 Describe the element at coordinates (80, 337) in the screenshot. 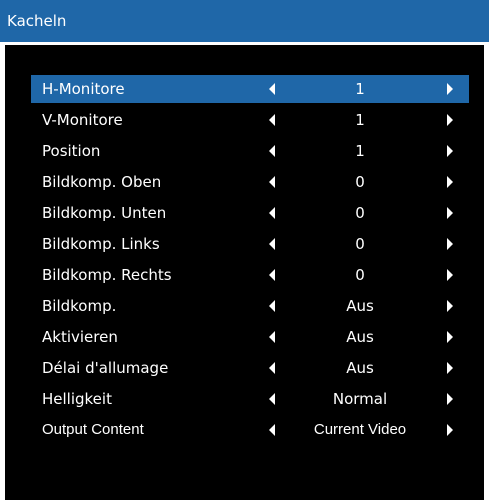

I see `setting-label: Aktivieren` at that location.